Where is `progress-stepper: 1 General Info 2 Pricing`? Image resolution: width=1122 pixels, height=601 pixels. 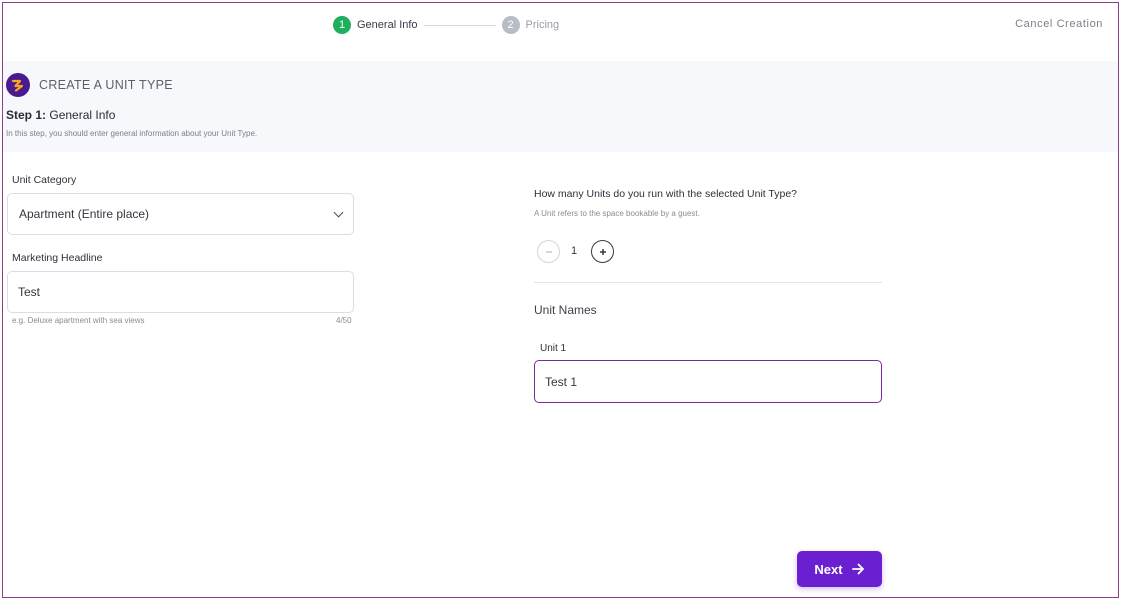
progress-stepper: 1 General Info 2 Pricing is located at coordinates (446, 25).